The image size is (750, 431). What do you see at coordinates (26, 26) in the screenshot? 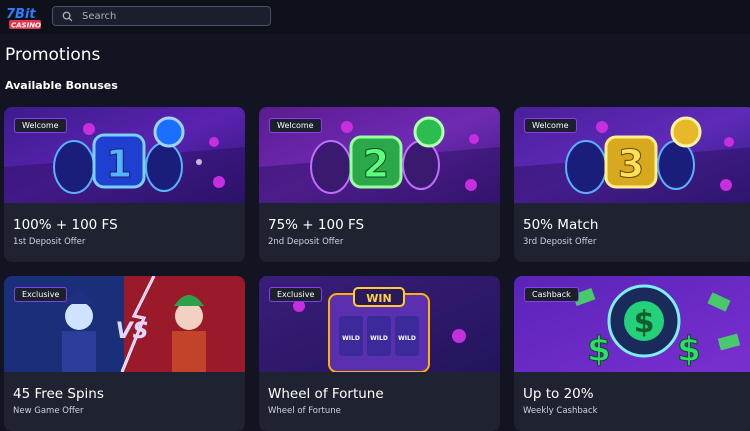
I see `logo-text-bottom: CASINO` at bounding box center [26, 26].